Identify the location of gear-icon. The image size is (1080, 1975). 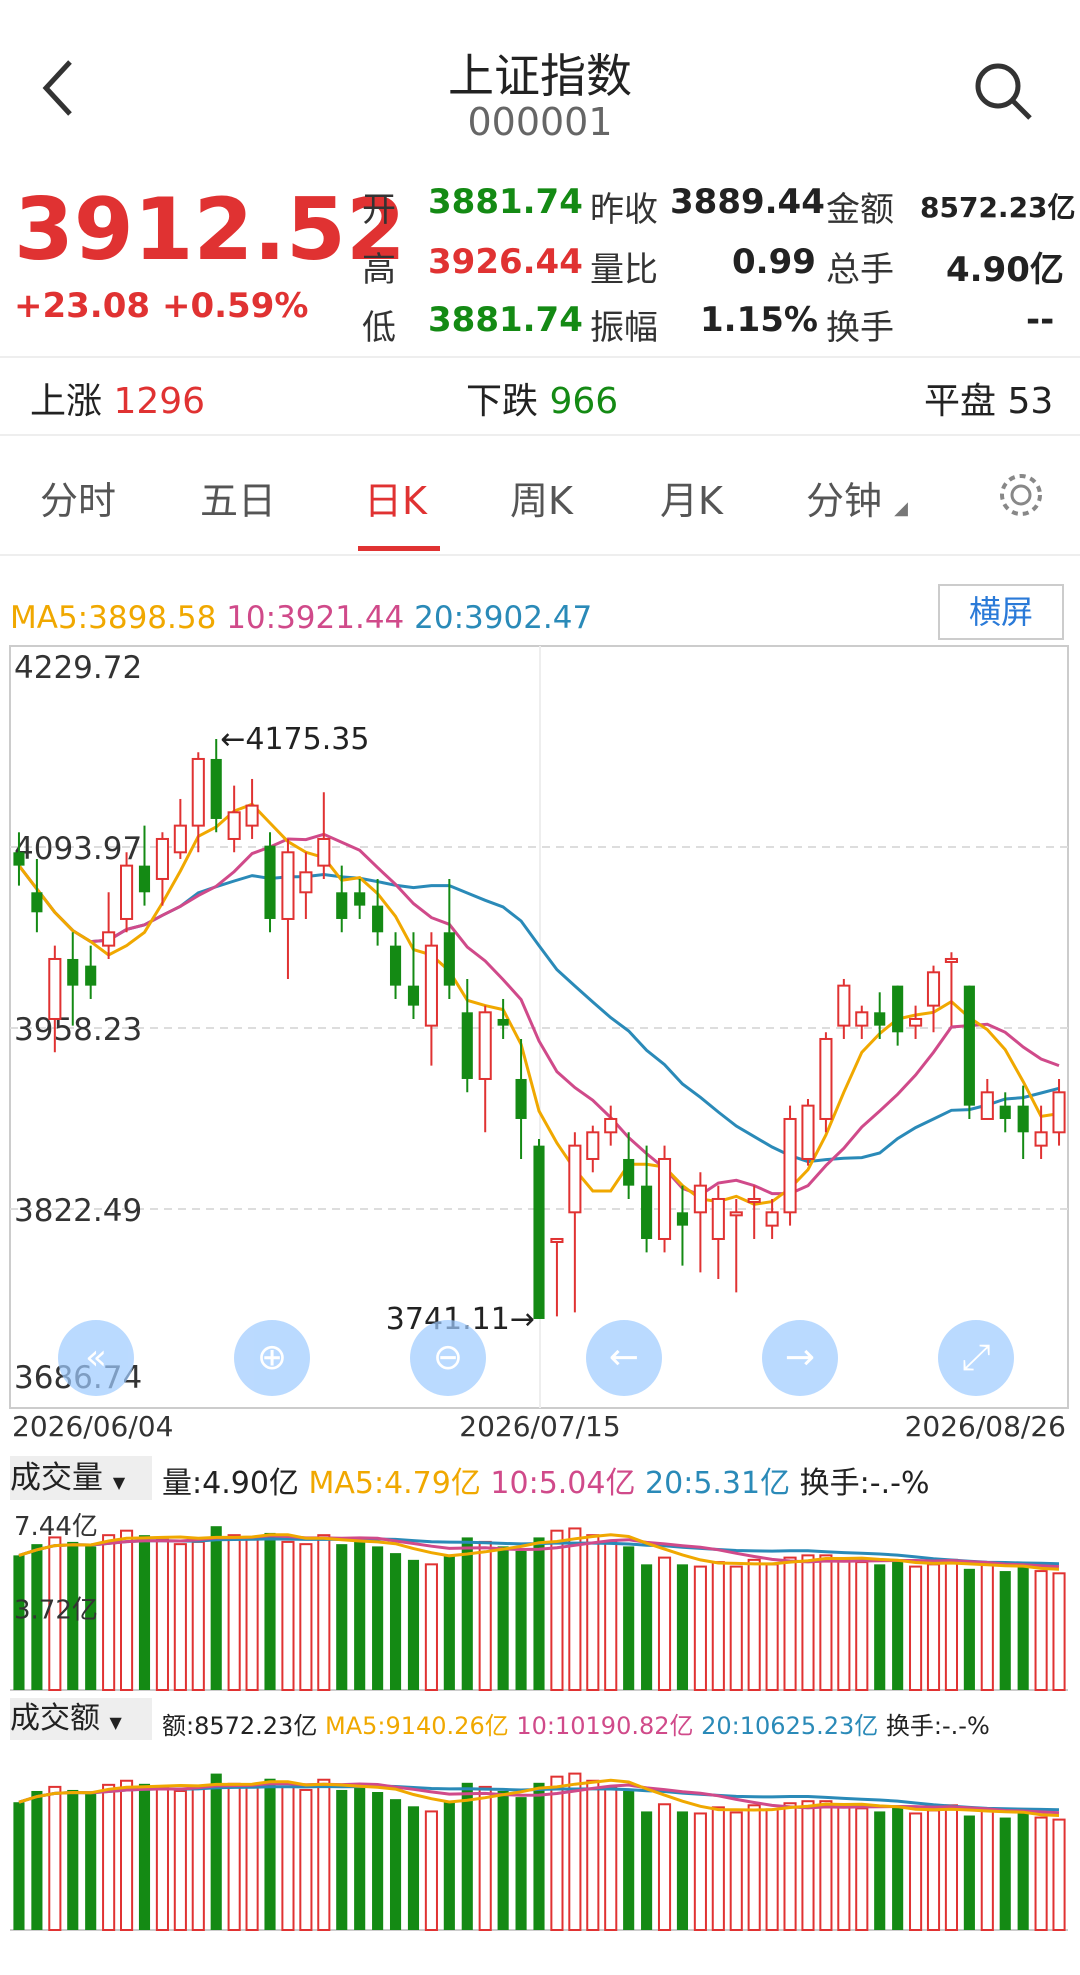
(1021, 495).